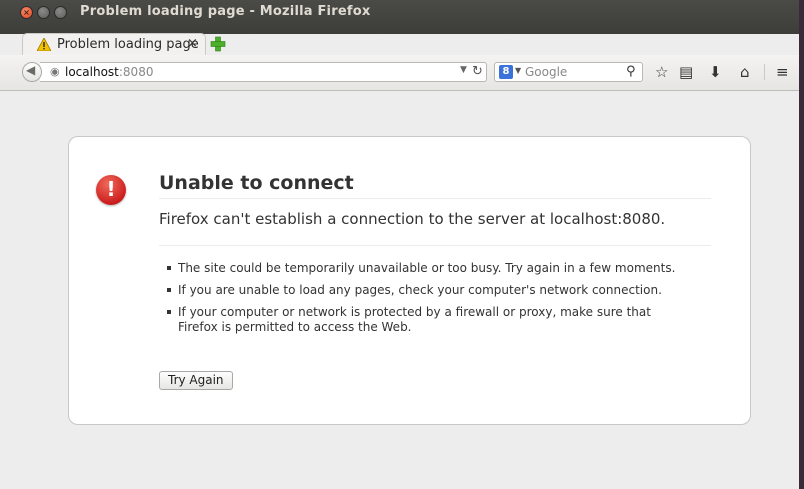 The width and height of the screenshot is (804, 489). I want to click on url-text: localhost:8080, so click(109, 72).